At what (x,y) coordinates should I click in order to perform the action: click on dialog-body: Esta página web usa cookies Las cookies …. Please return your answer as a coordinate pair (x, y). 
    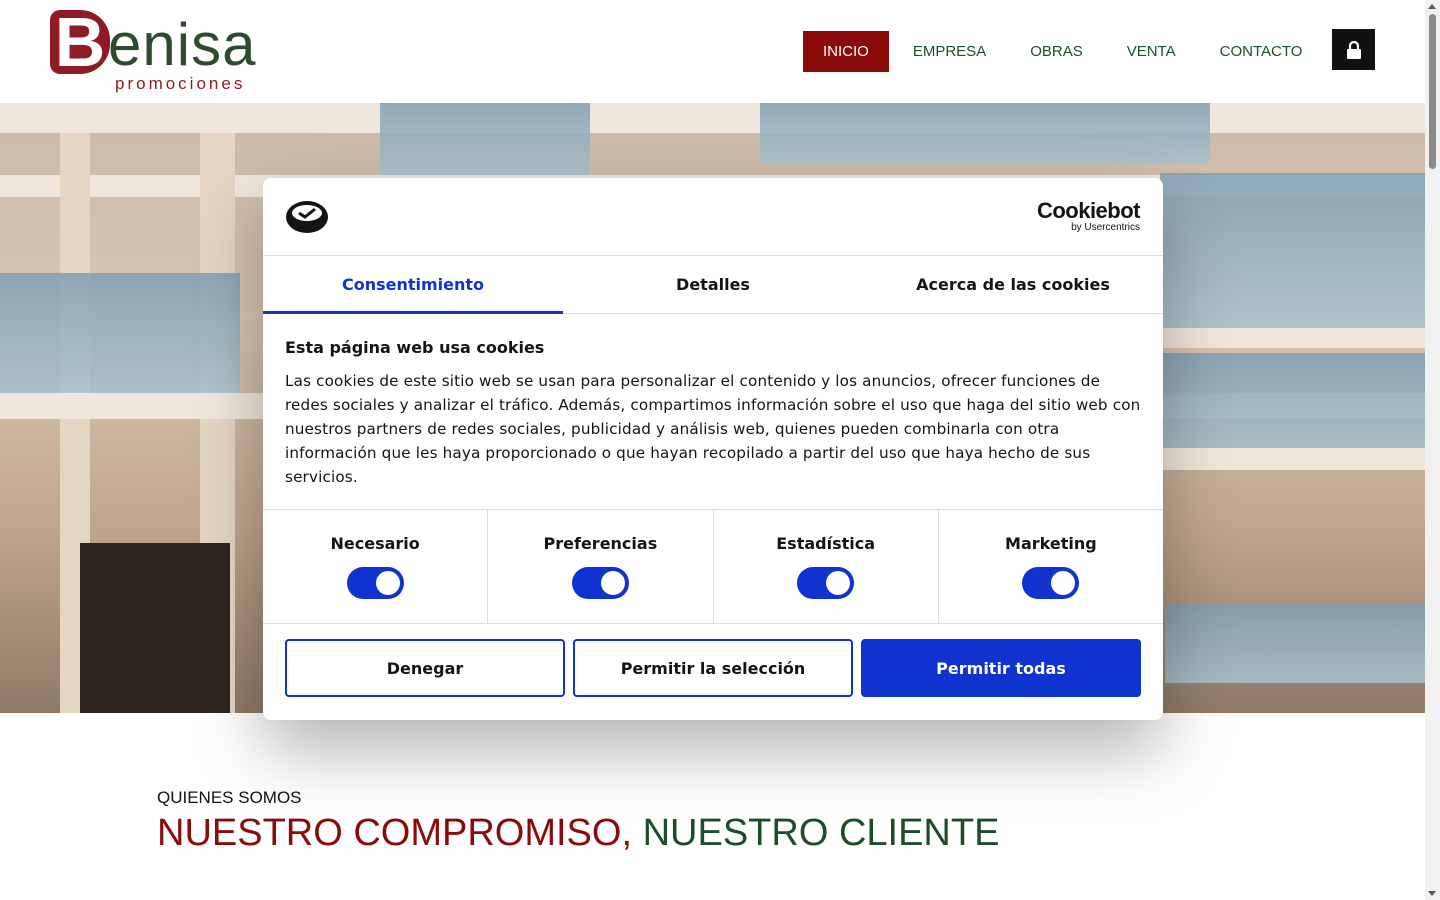
    Looking at the image, I should click on (713, 412).